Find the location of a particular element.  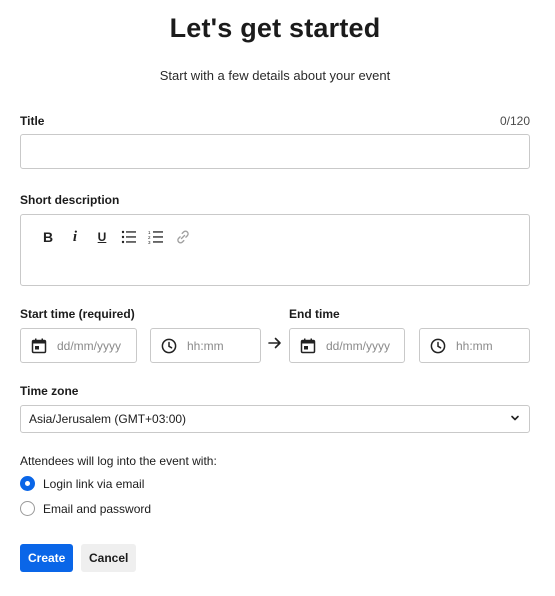

numbered-list-icon: 1 2 3 is located at coordinates (155, 237).